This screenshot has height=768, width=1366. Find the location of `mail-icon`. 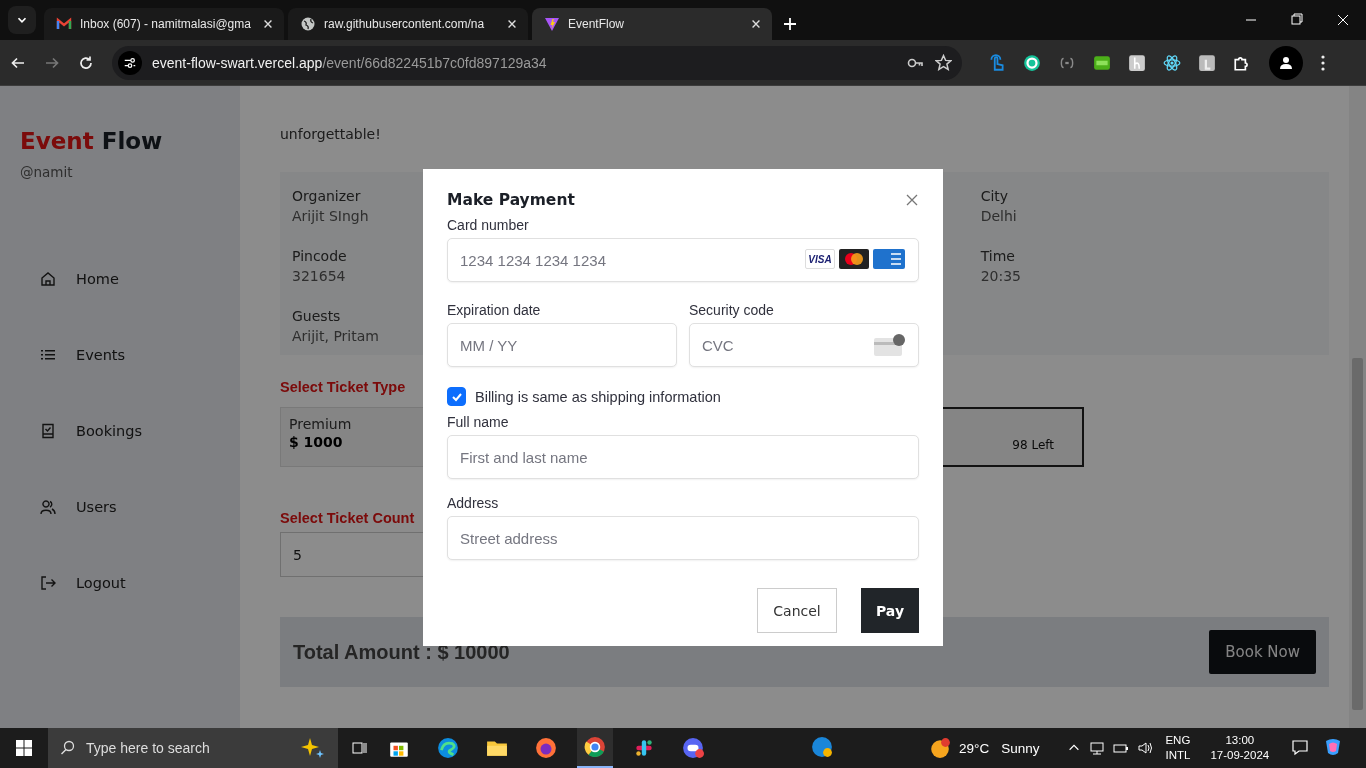

mail-icon is located at coordinates (64, 24).